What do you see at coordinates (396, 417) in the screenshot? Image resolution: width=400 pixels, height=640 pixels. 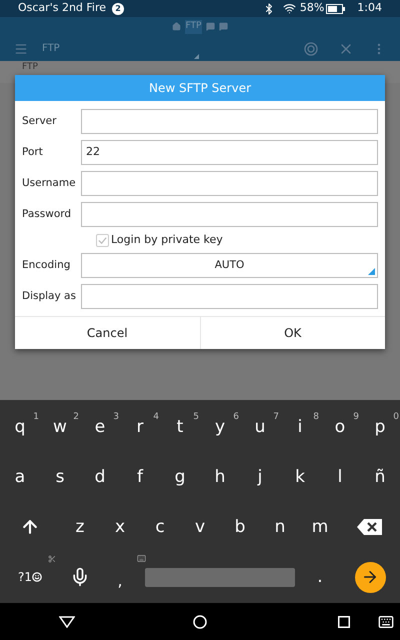 I see `key-hint: 0` at bounding box center [396, 417].